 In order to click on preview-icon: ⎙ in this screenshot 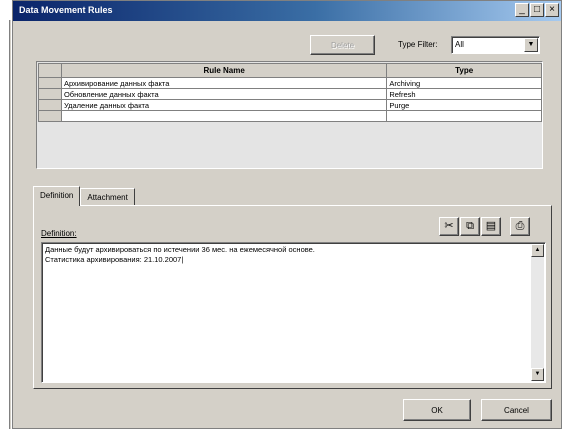, I will do `click(520, 226)`.